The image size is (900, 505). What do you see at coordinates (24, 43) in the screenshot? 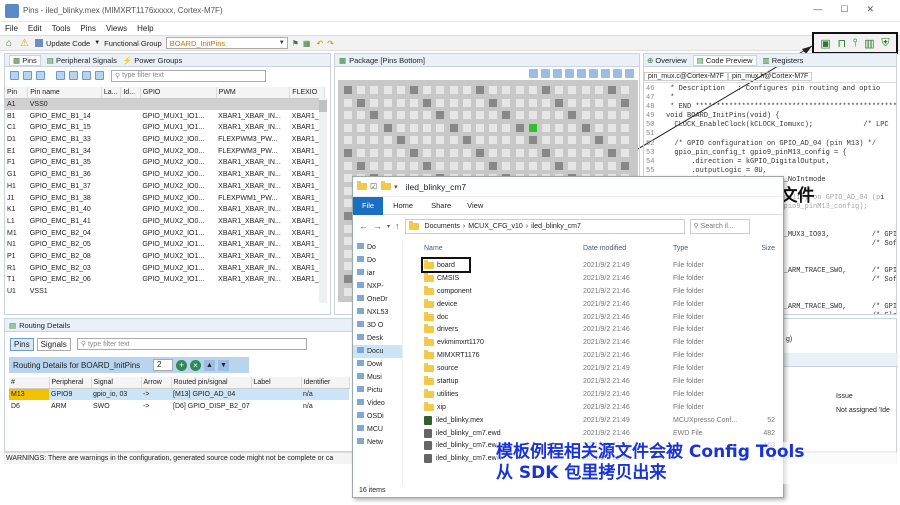
I see `warning-icon: ⚠` at bounding box center [24, 43].